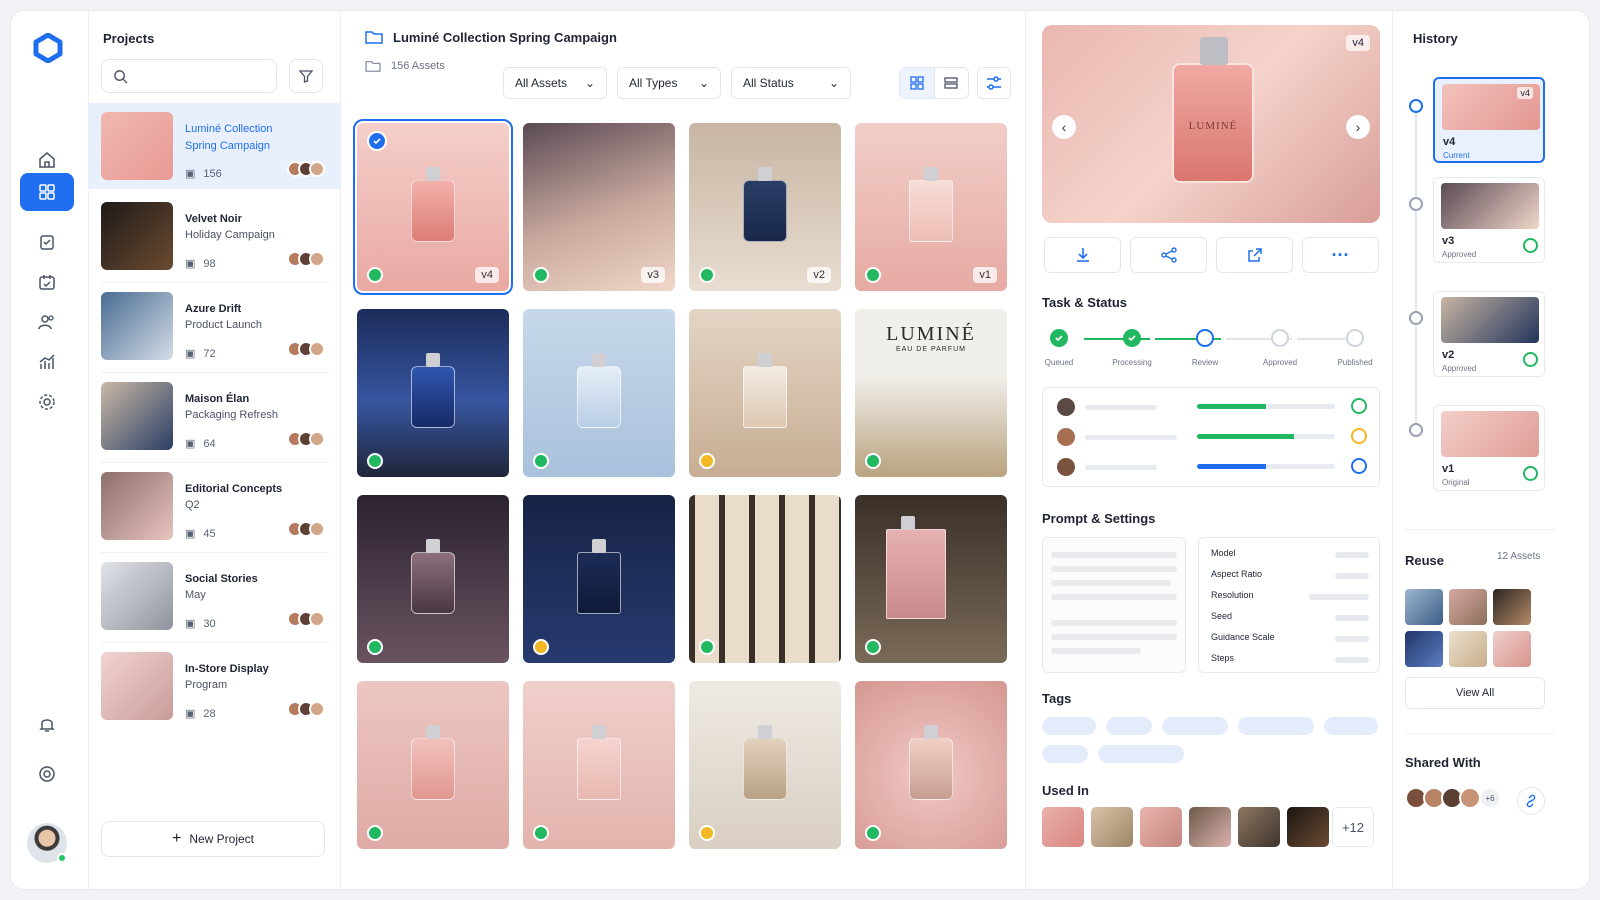  Describe the element at coordinates (1443, 762) in the screenshot. I see `shared-with-title: Shared With` at that location.